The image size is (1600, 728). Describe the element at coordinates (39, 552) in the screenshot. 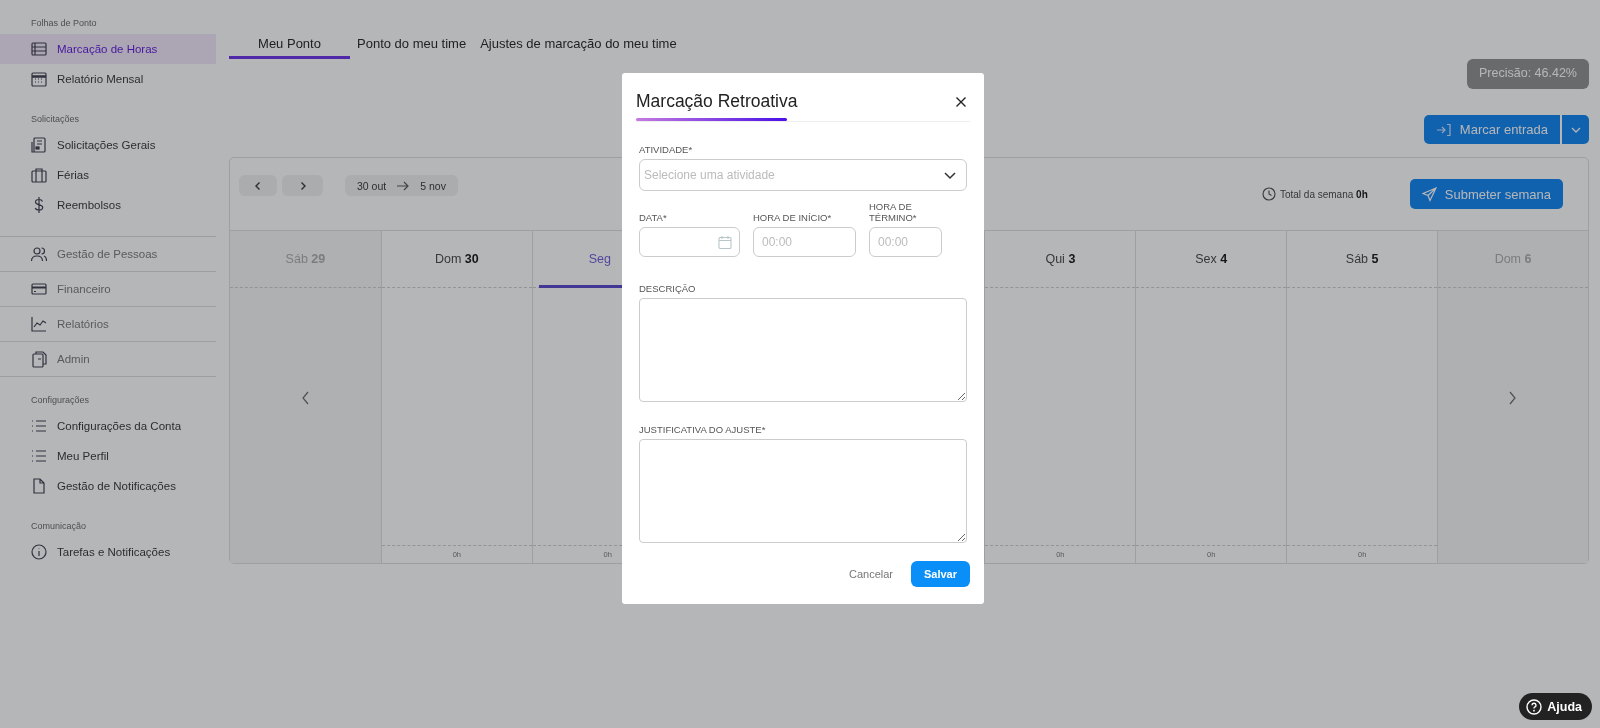

I see `info-icon` at that location.